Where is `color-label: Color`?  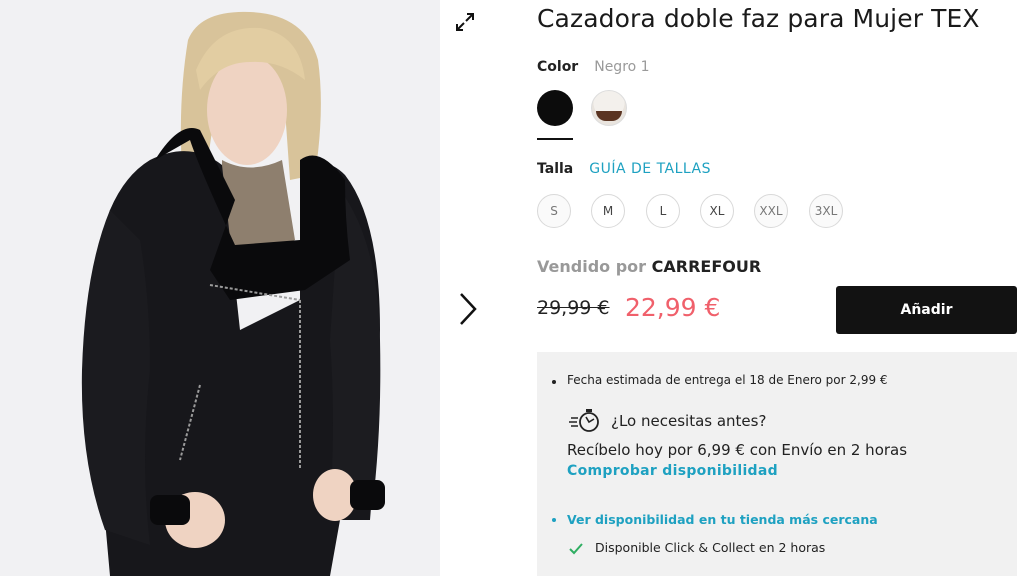 color-label: Color is located at coordinates (558, 67).